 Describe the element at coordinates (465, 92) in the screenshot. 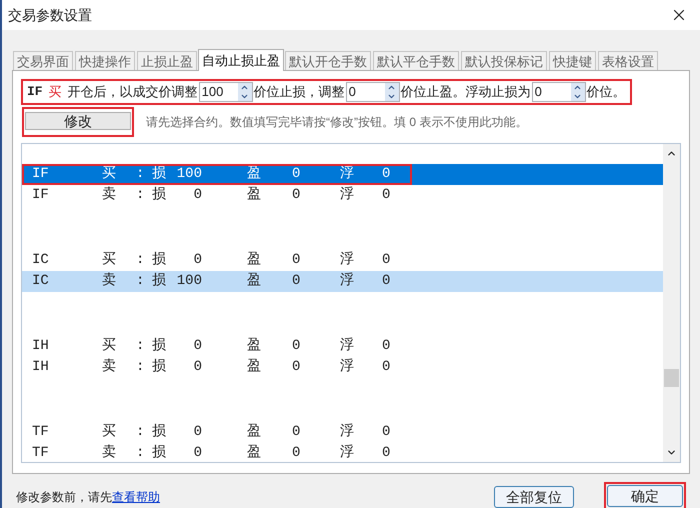

I see `setting-label: 价位止盈。浮动止损为` at that location.